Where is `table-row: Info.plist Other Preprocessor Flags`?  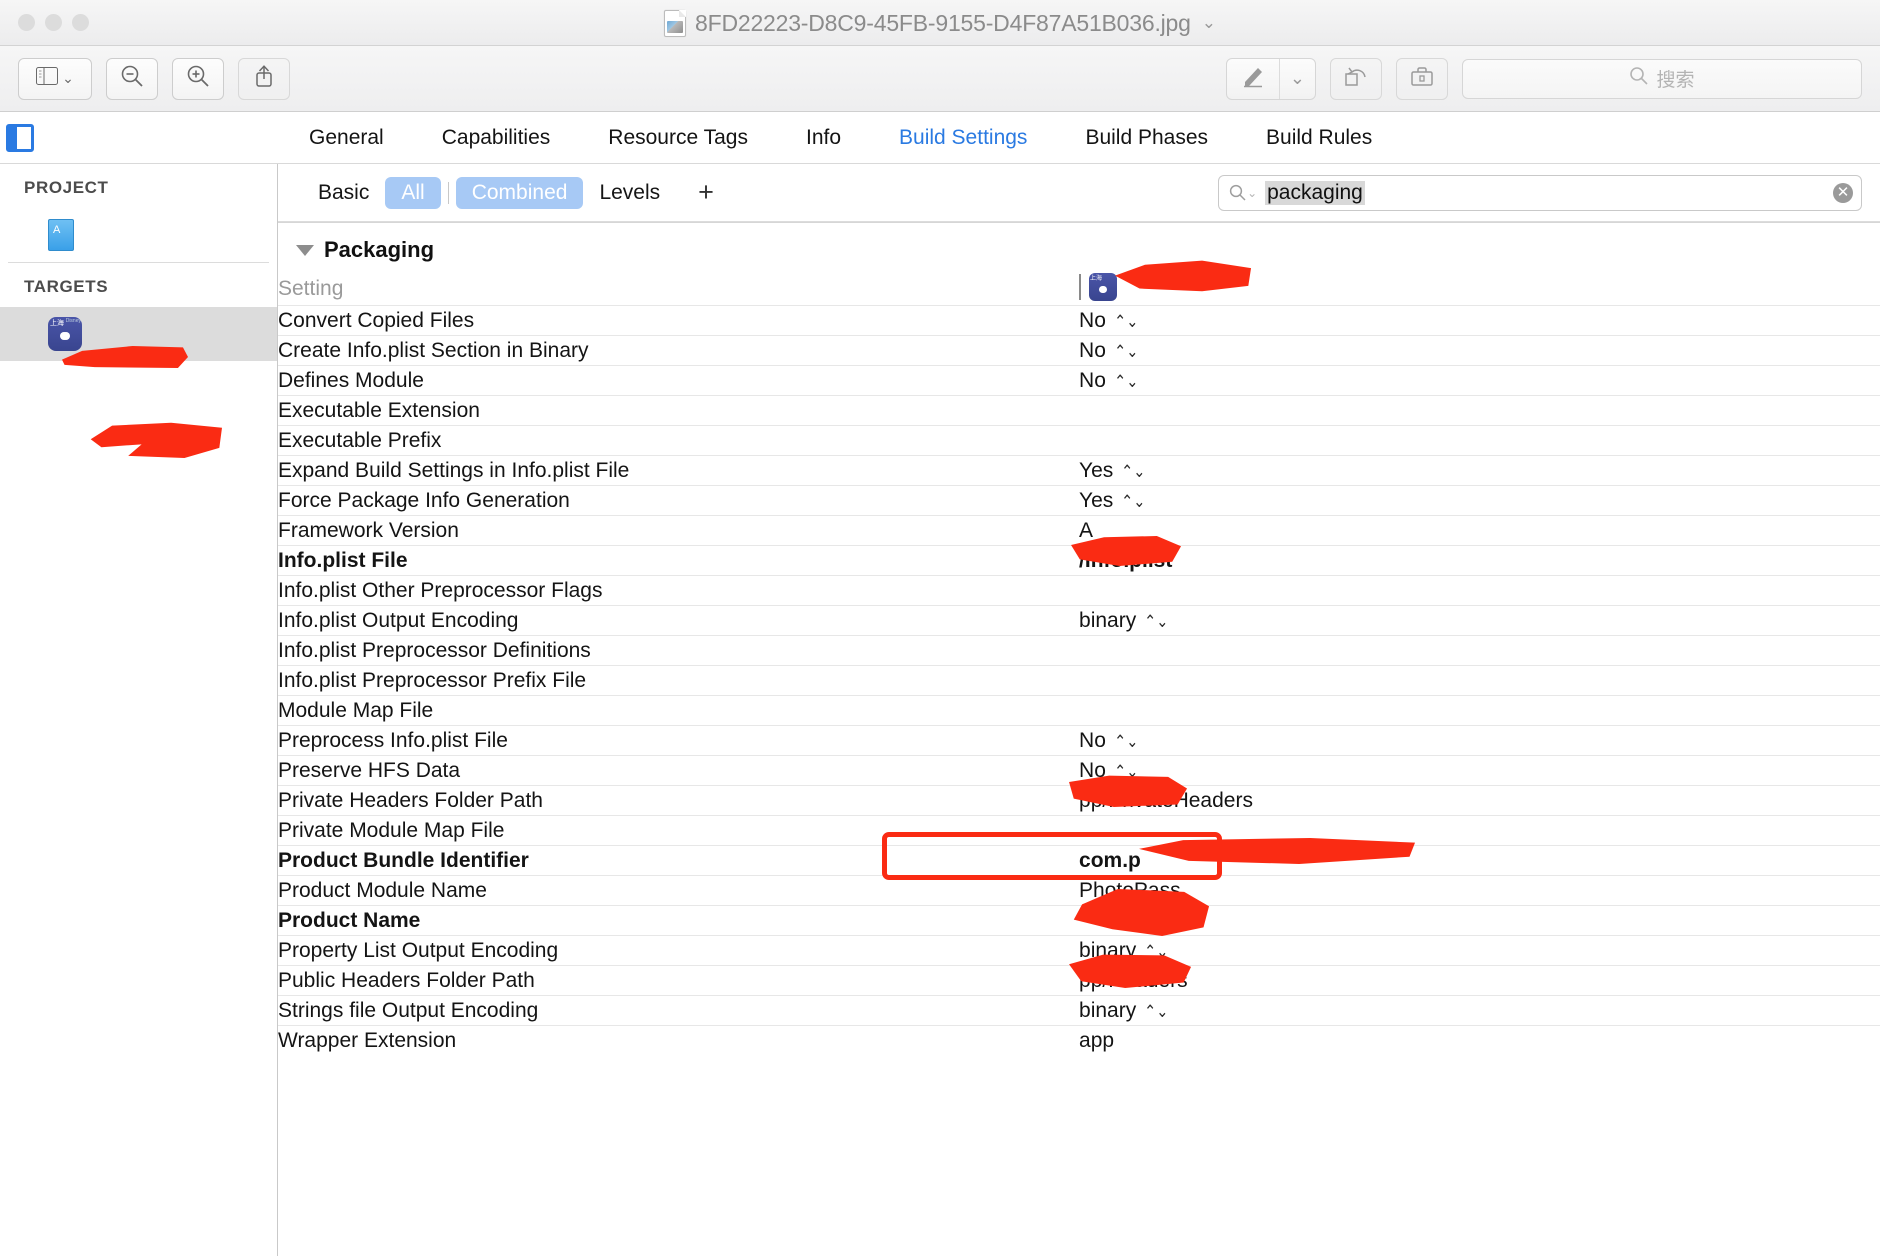 table-row: Info.plist Other Preprocessor Flags is located at coordinates (1079, 590).